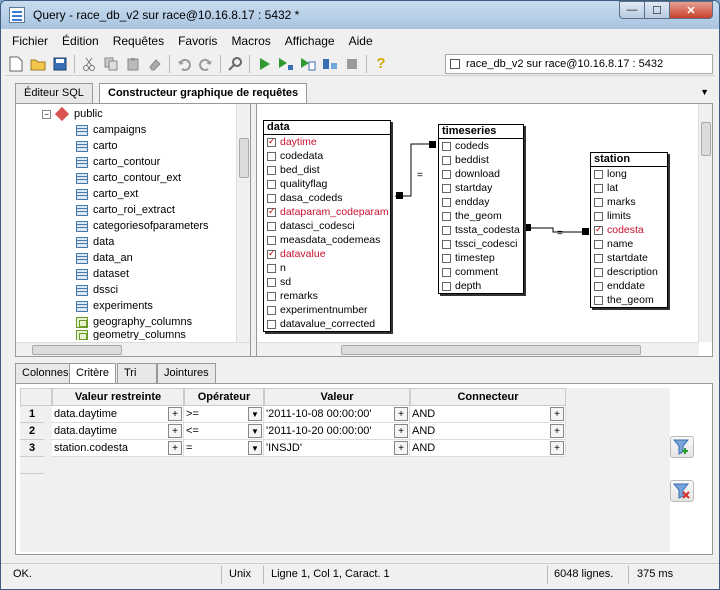  What do you see at coordinates (235, 64) in the screenshot?
I see `find-icon` at bounding box center [235, 64].